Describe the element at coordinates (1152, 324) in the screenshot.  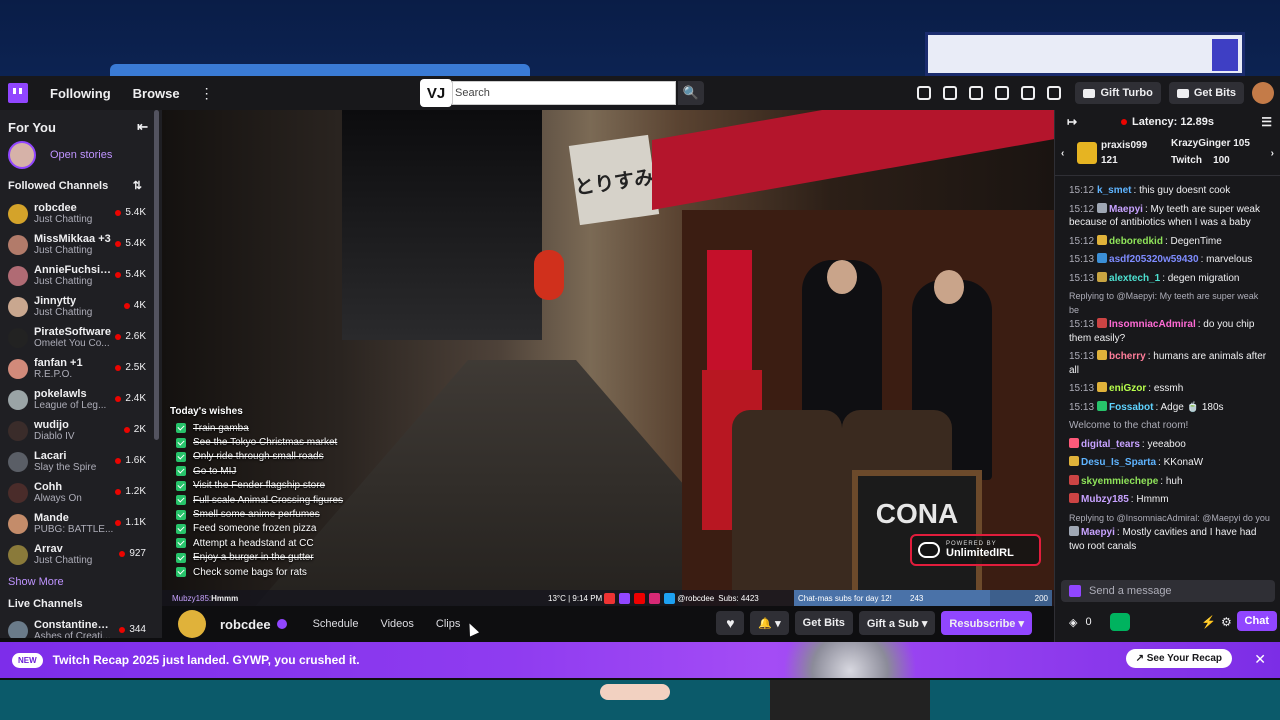
I see `chat-username: InsomniacAdmiral` at that location.